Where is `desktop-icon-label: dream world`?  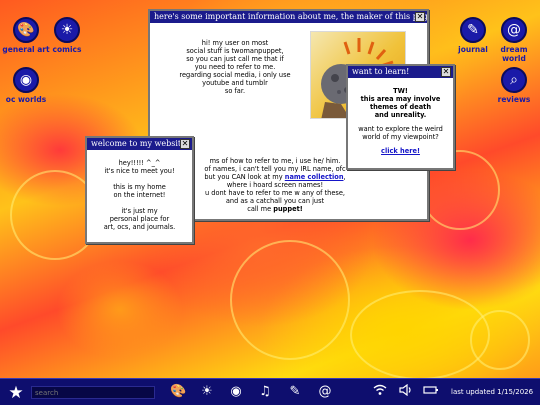 desktop-icon-label: dream world is located at coordinates (514, 54).